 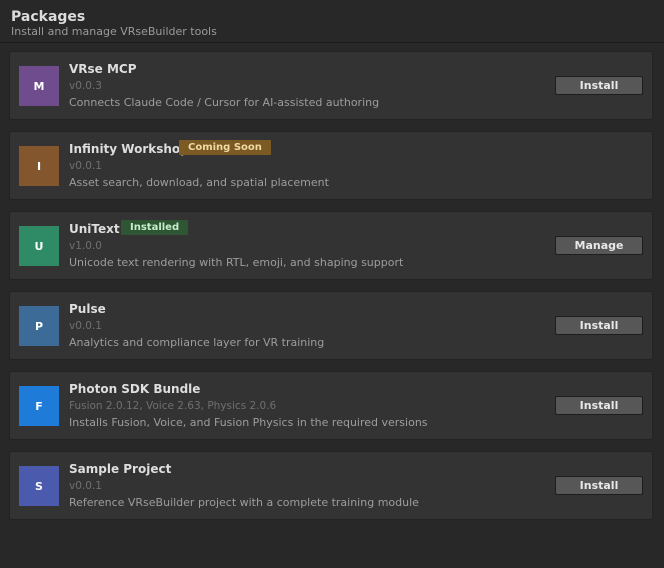 What do you see at coordinates (39, 486) in the screenshot?
I see `package-letter-icon: S` at bounding box center [39, 486].